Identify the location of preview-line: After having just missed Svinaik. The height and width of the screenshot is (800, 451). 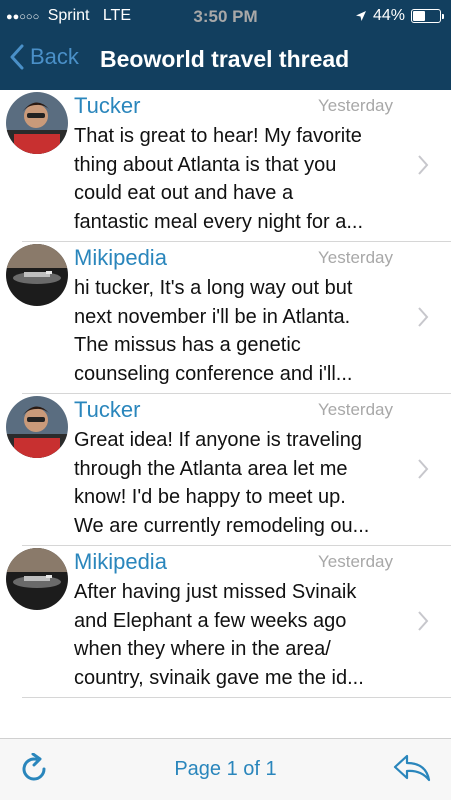
(215, 592).